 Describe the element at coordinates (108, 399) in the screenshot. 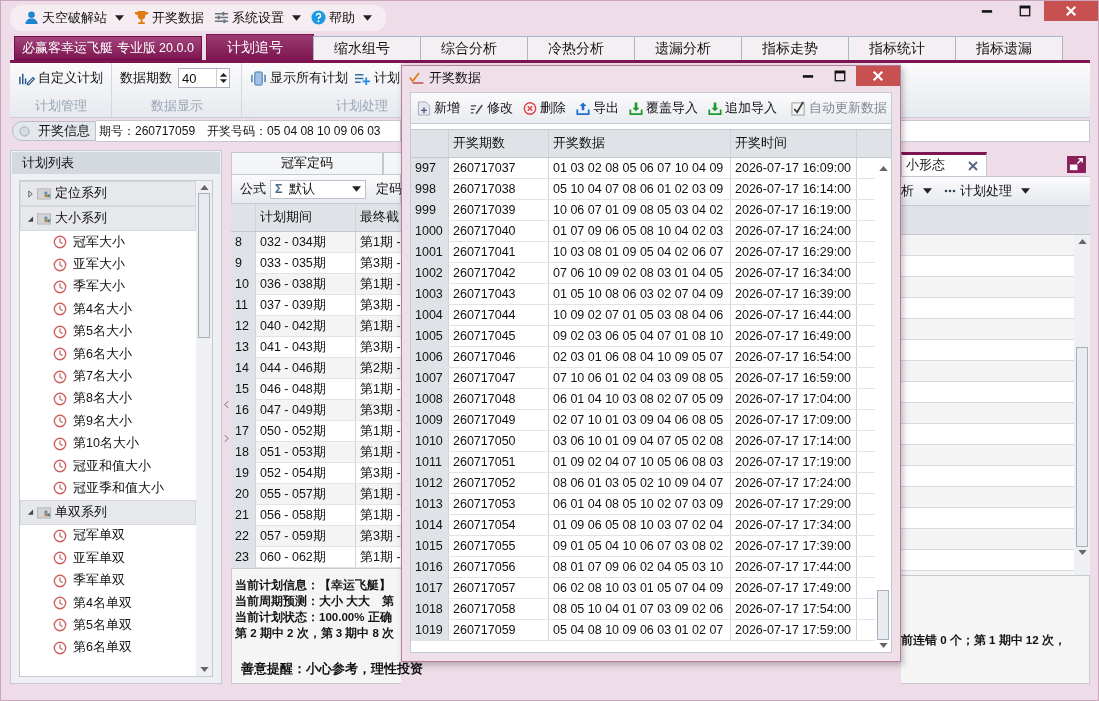

I see `tree-item: 第8名大小` at that location.